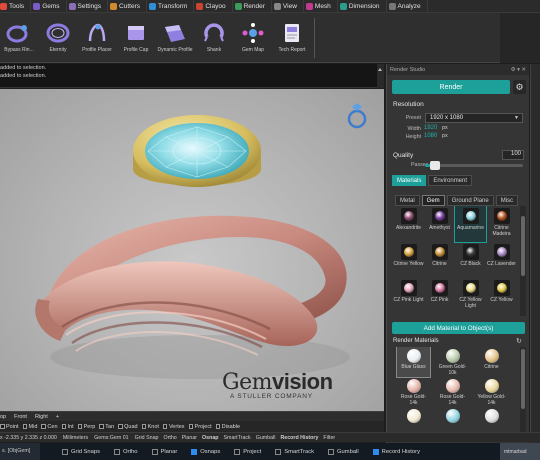  Describe the element at coordinates (171, 6) in the screenshot. I see `menu-transform: Transform` at that location.